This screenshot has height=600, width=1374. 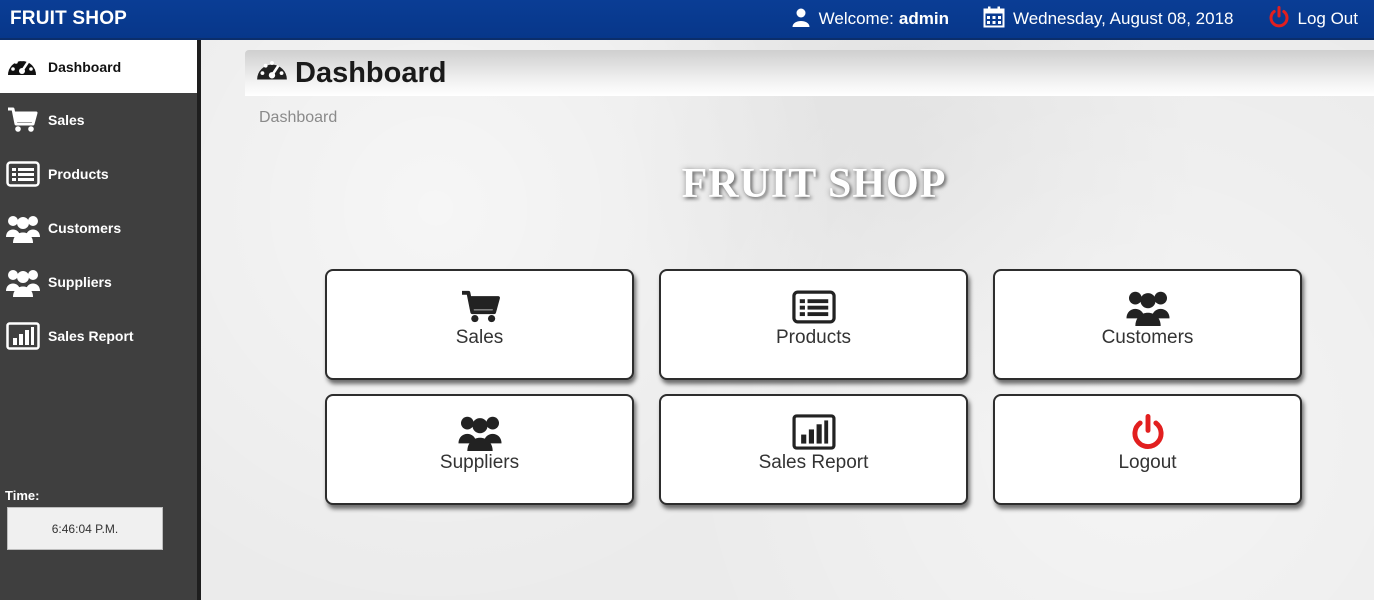 What do you see at coordinates (923, 18) in the screenshot?
I see `welcome-username: admin` at bounding box center [923, 18].